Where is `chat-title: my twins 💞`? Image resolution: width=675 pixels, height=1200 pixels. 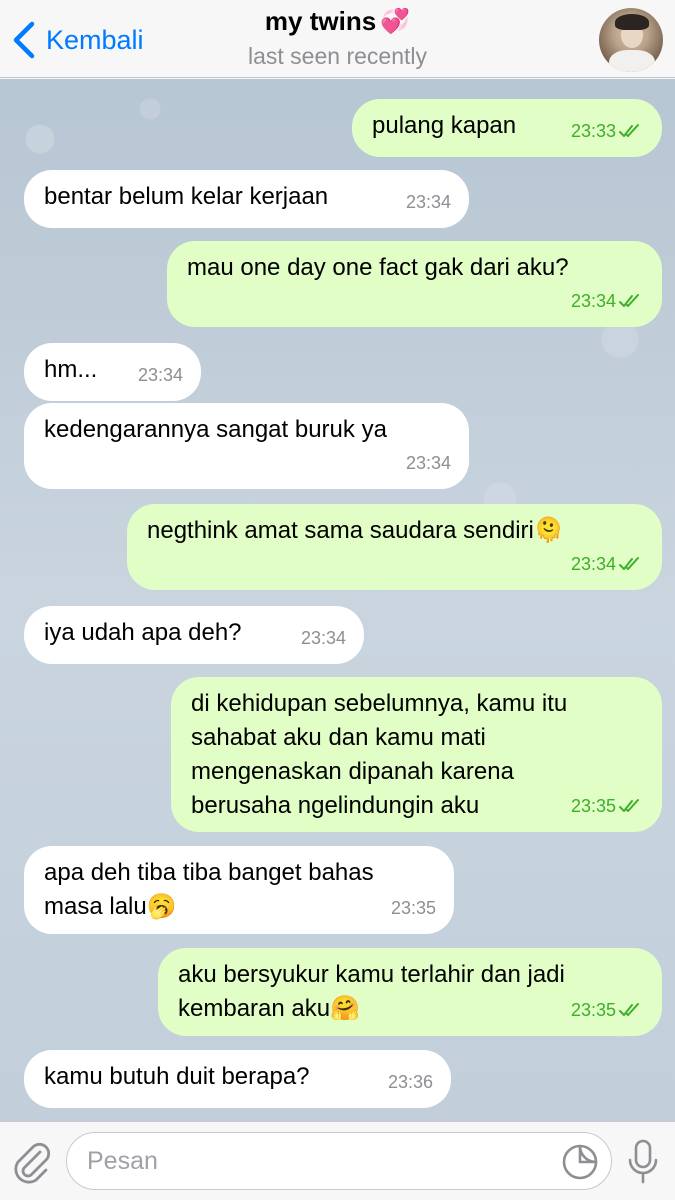
chat-title: my twins 💞 is located at coordinates (337, 21).